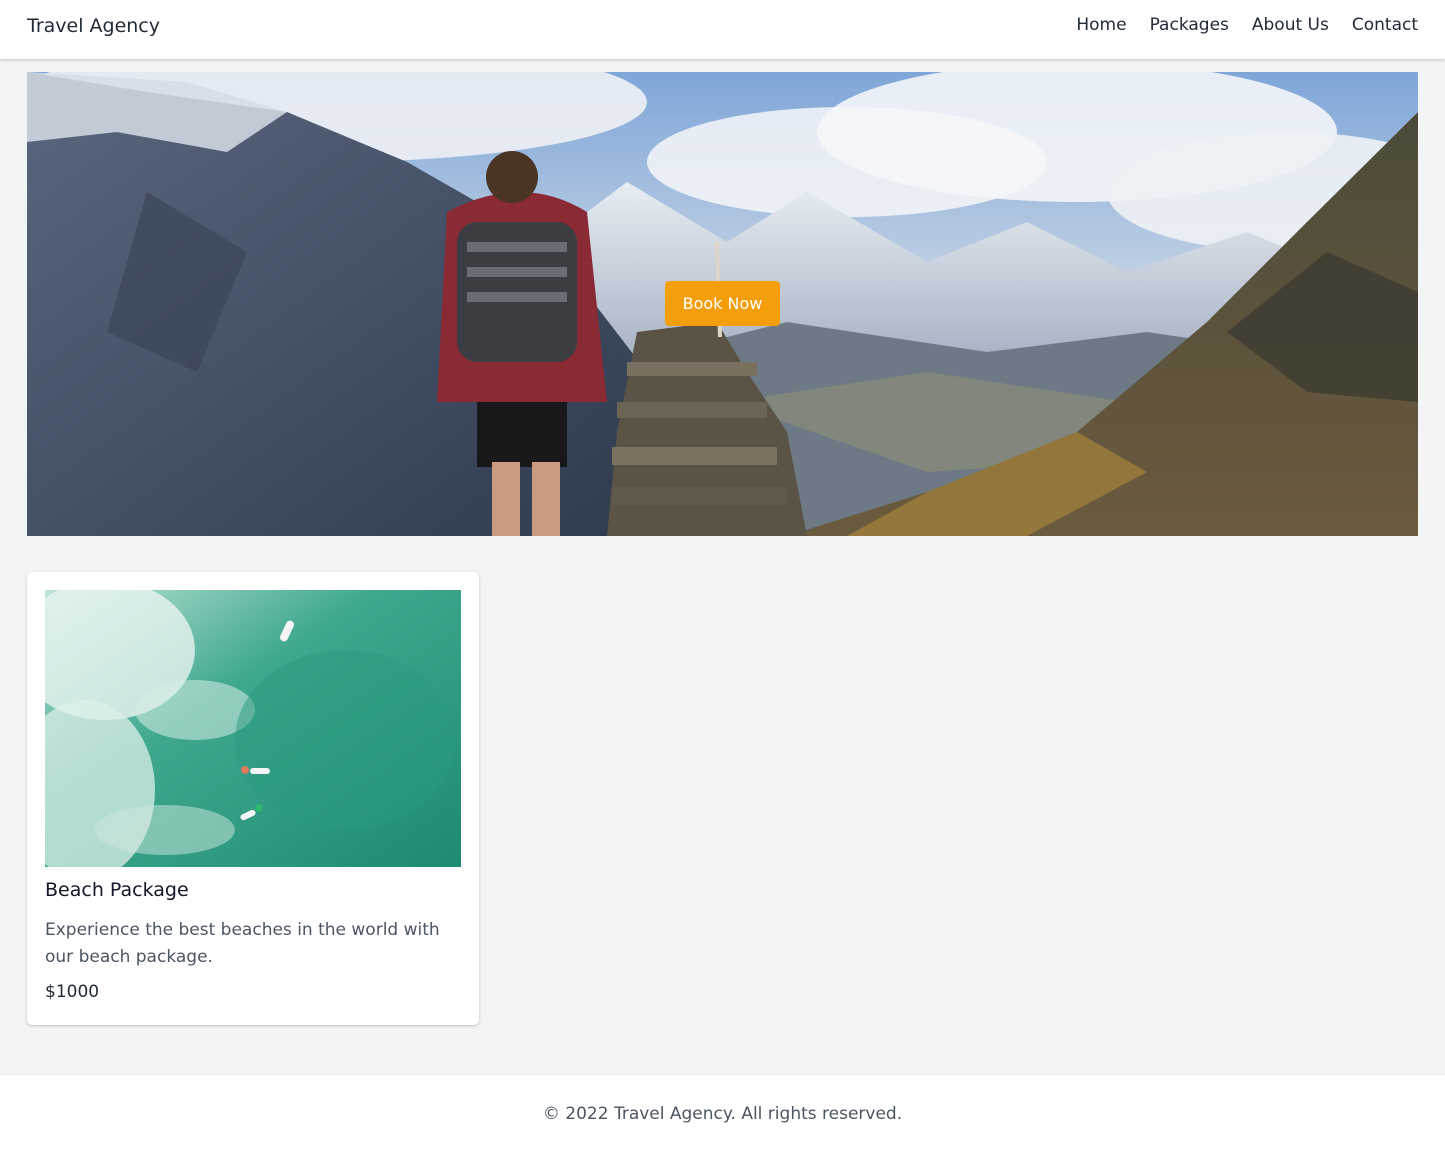  Describe the element at coordinates (1385, 25) in the screenshot. I see `nav-contact: Contact` at that location.